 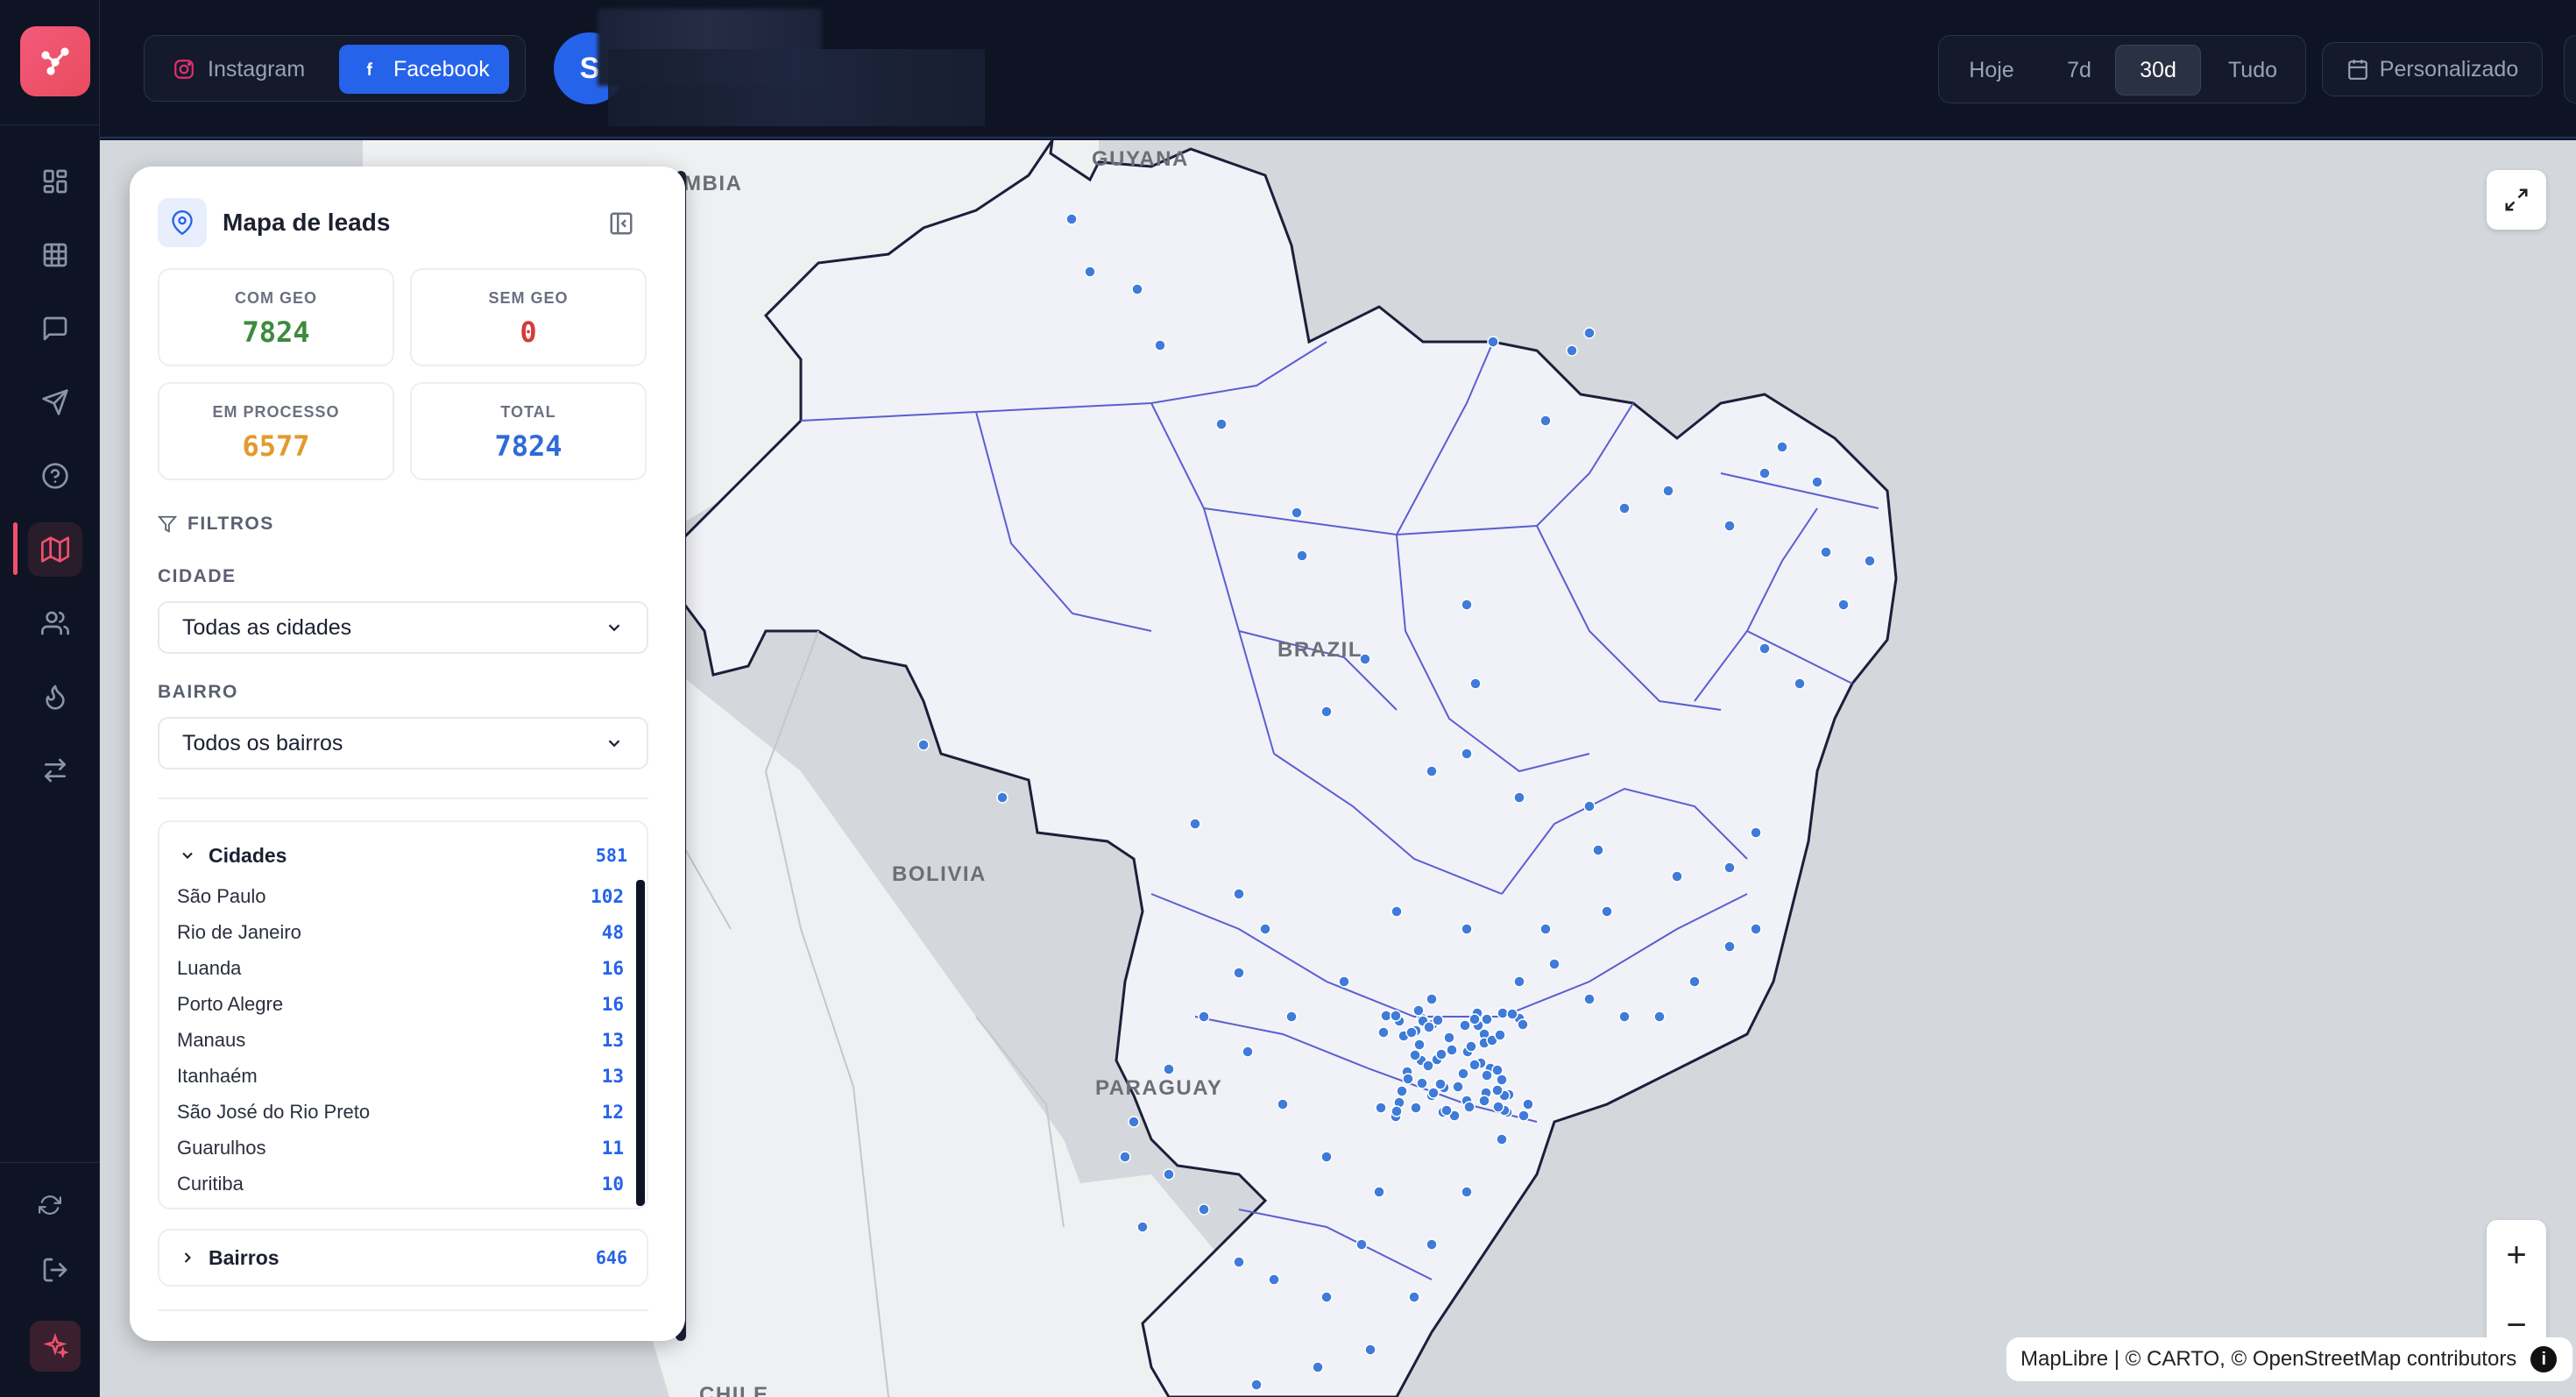 What do you see at coordinates (55, 329) in the screenshot?
I see `nav-messages` at bounding box center [55, 329].